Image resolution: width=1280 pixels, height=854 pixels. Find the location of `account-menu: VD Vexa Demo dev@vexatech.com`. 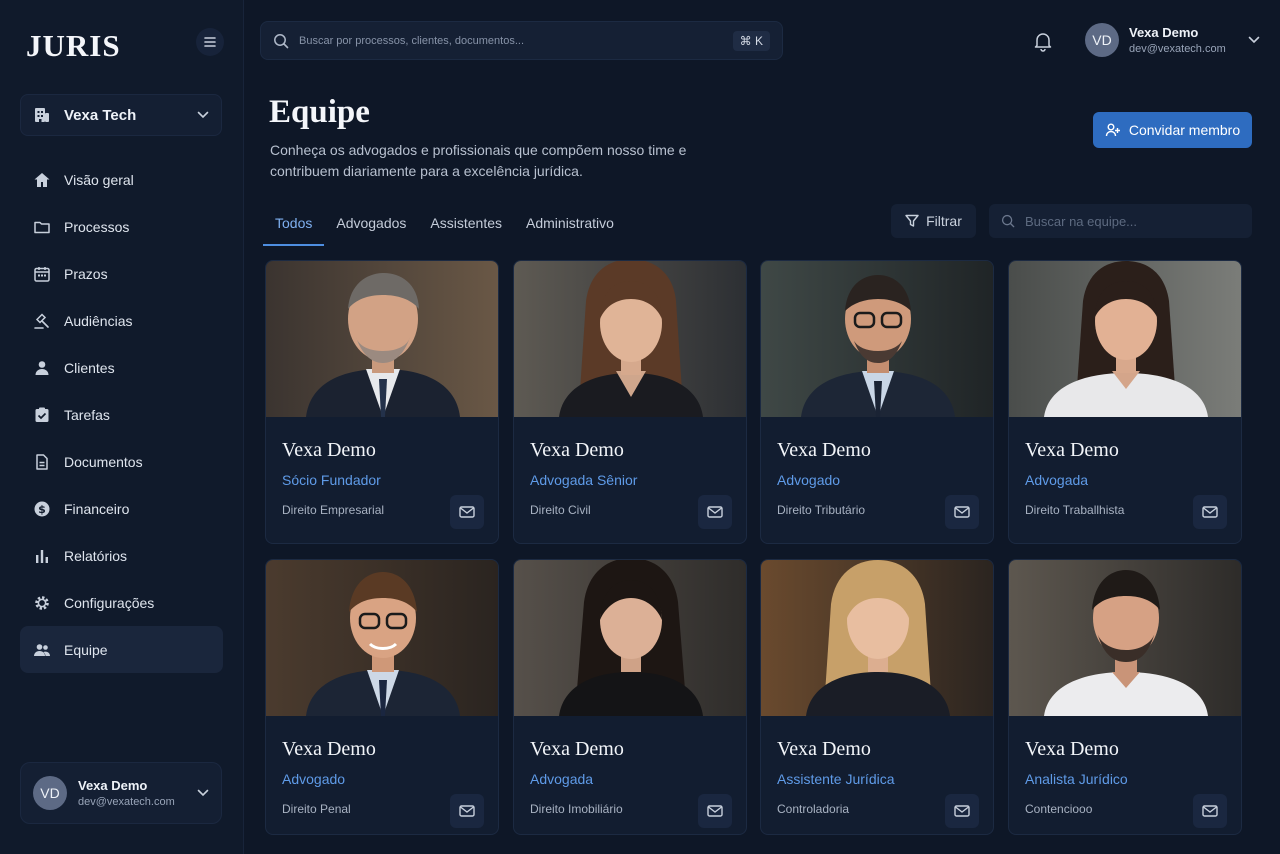

account-menu: VD Vexa Demo dev@vexatech.com is located at coordinates (1172, 40).